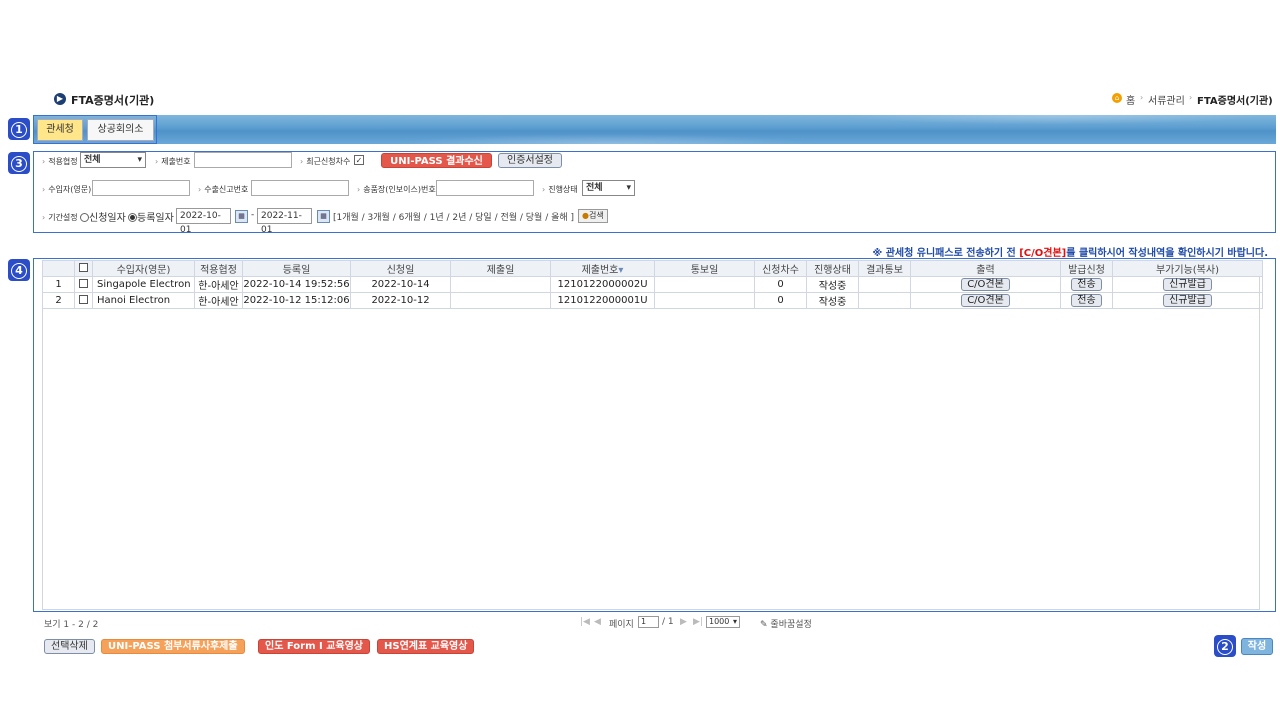 This screenshot has height=720, width=1280. I want to click on col-num, so click(58, 268).